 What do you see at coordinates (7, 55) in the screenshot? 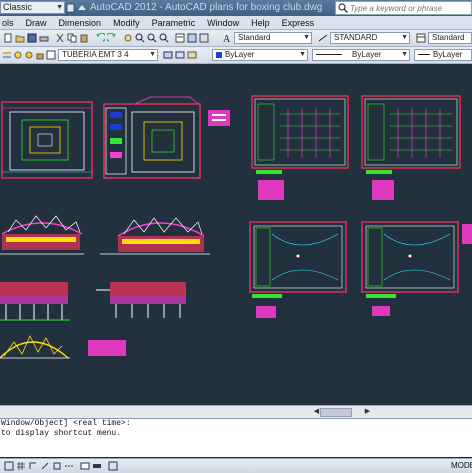
I see `layer-properties-icon` at bounding box center [7, 55].